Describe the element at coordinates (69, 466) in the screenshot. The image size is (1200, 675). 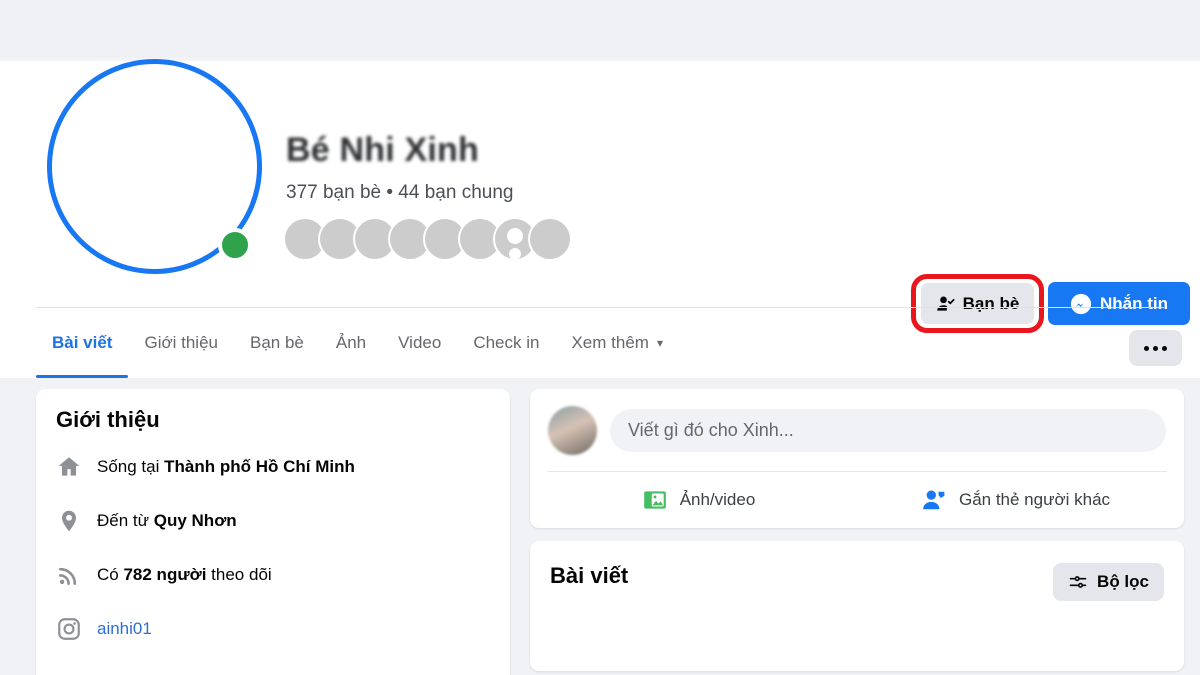
I see `home-icon` at that location.